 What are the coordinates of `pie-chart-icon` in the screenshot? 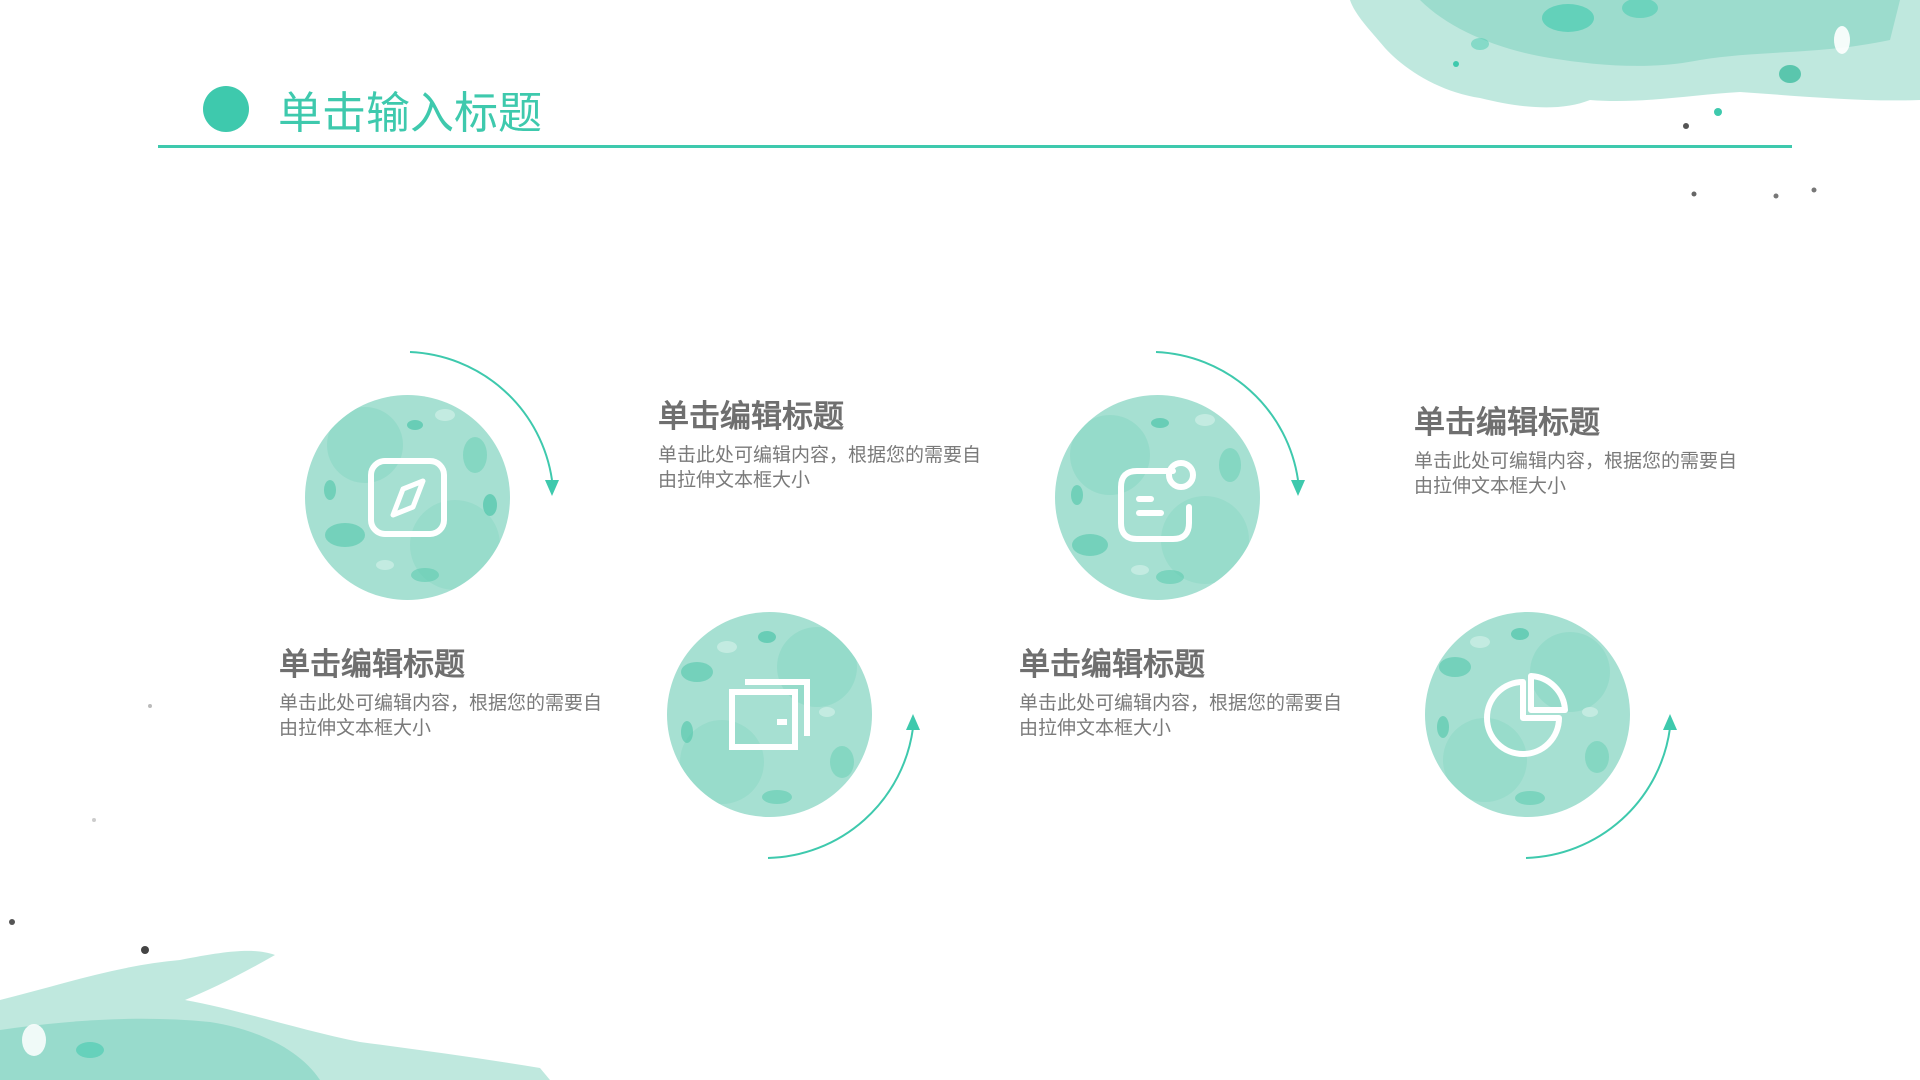 It's located at (1526, 715).